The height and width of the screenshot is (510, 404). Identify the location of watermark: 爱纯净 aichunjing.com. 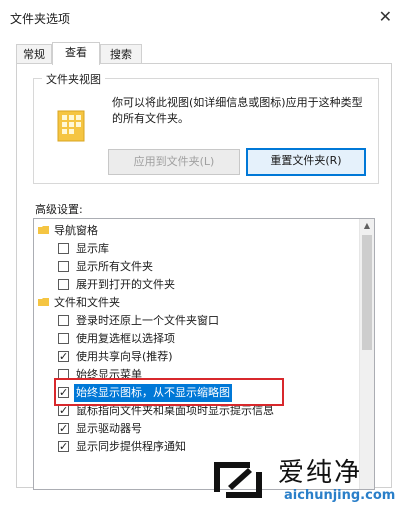
(301, 480).